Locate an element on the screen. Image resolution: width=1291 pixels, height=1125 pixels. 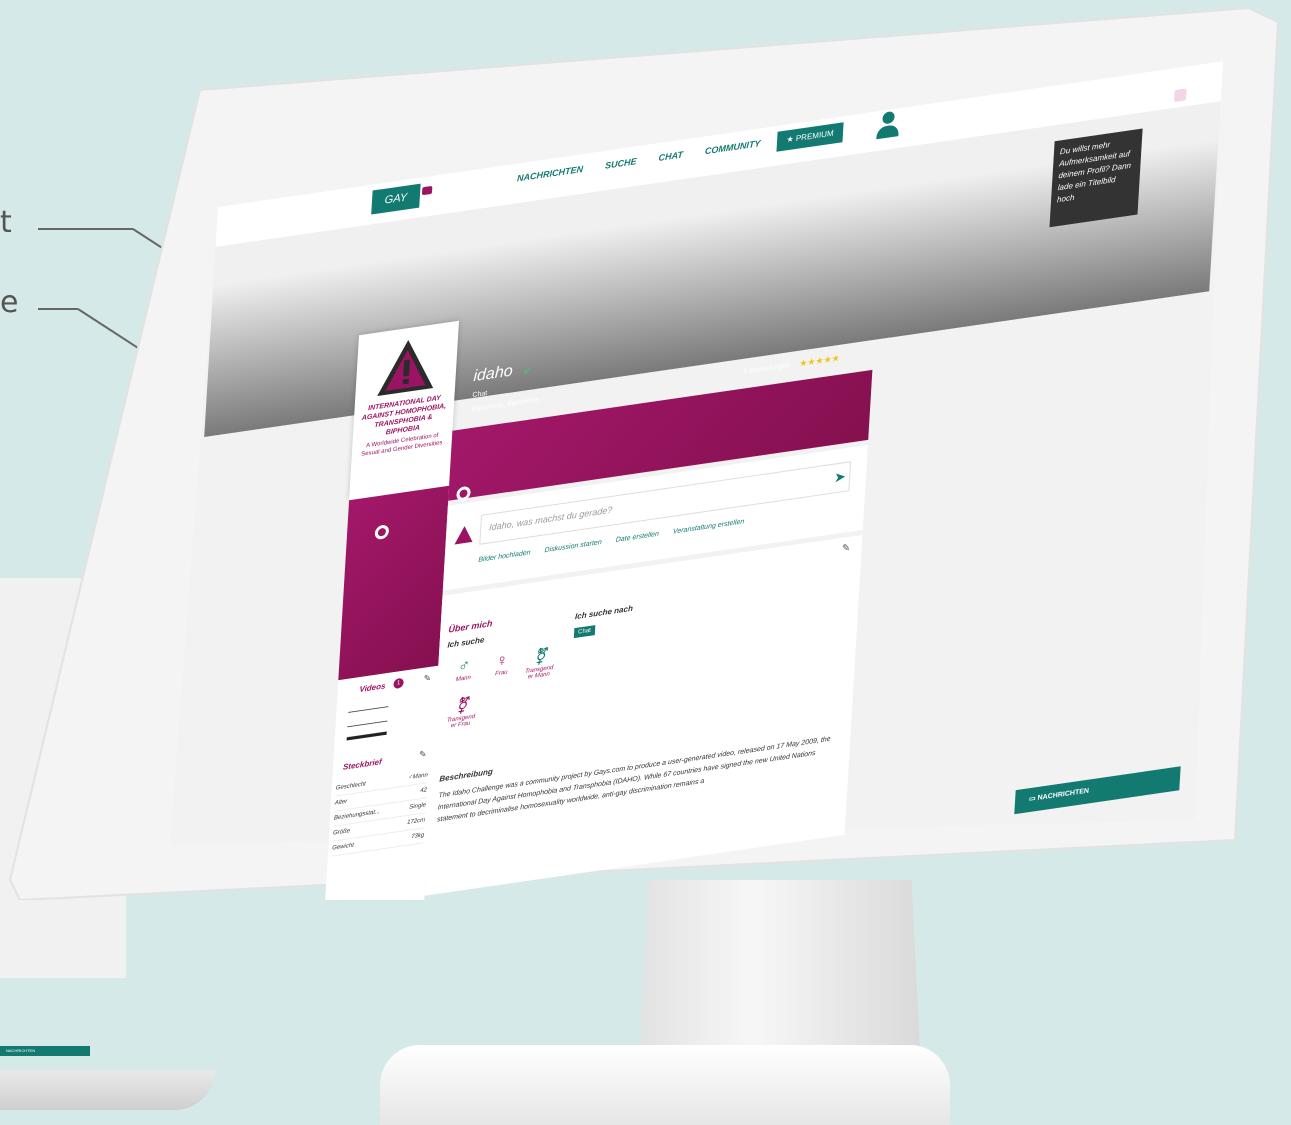
profile-location: Barcelona, Barcelona is located at coordinates (505, 405).